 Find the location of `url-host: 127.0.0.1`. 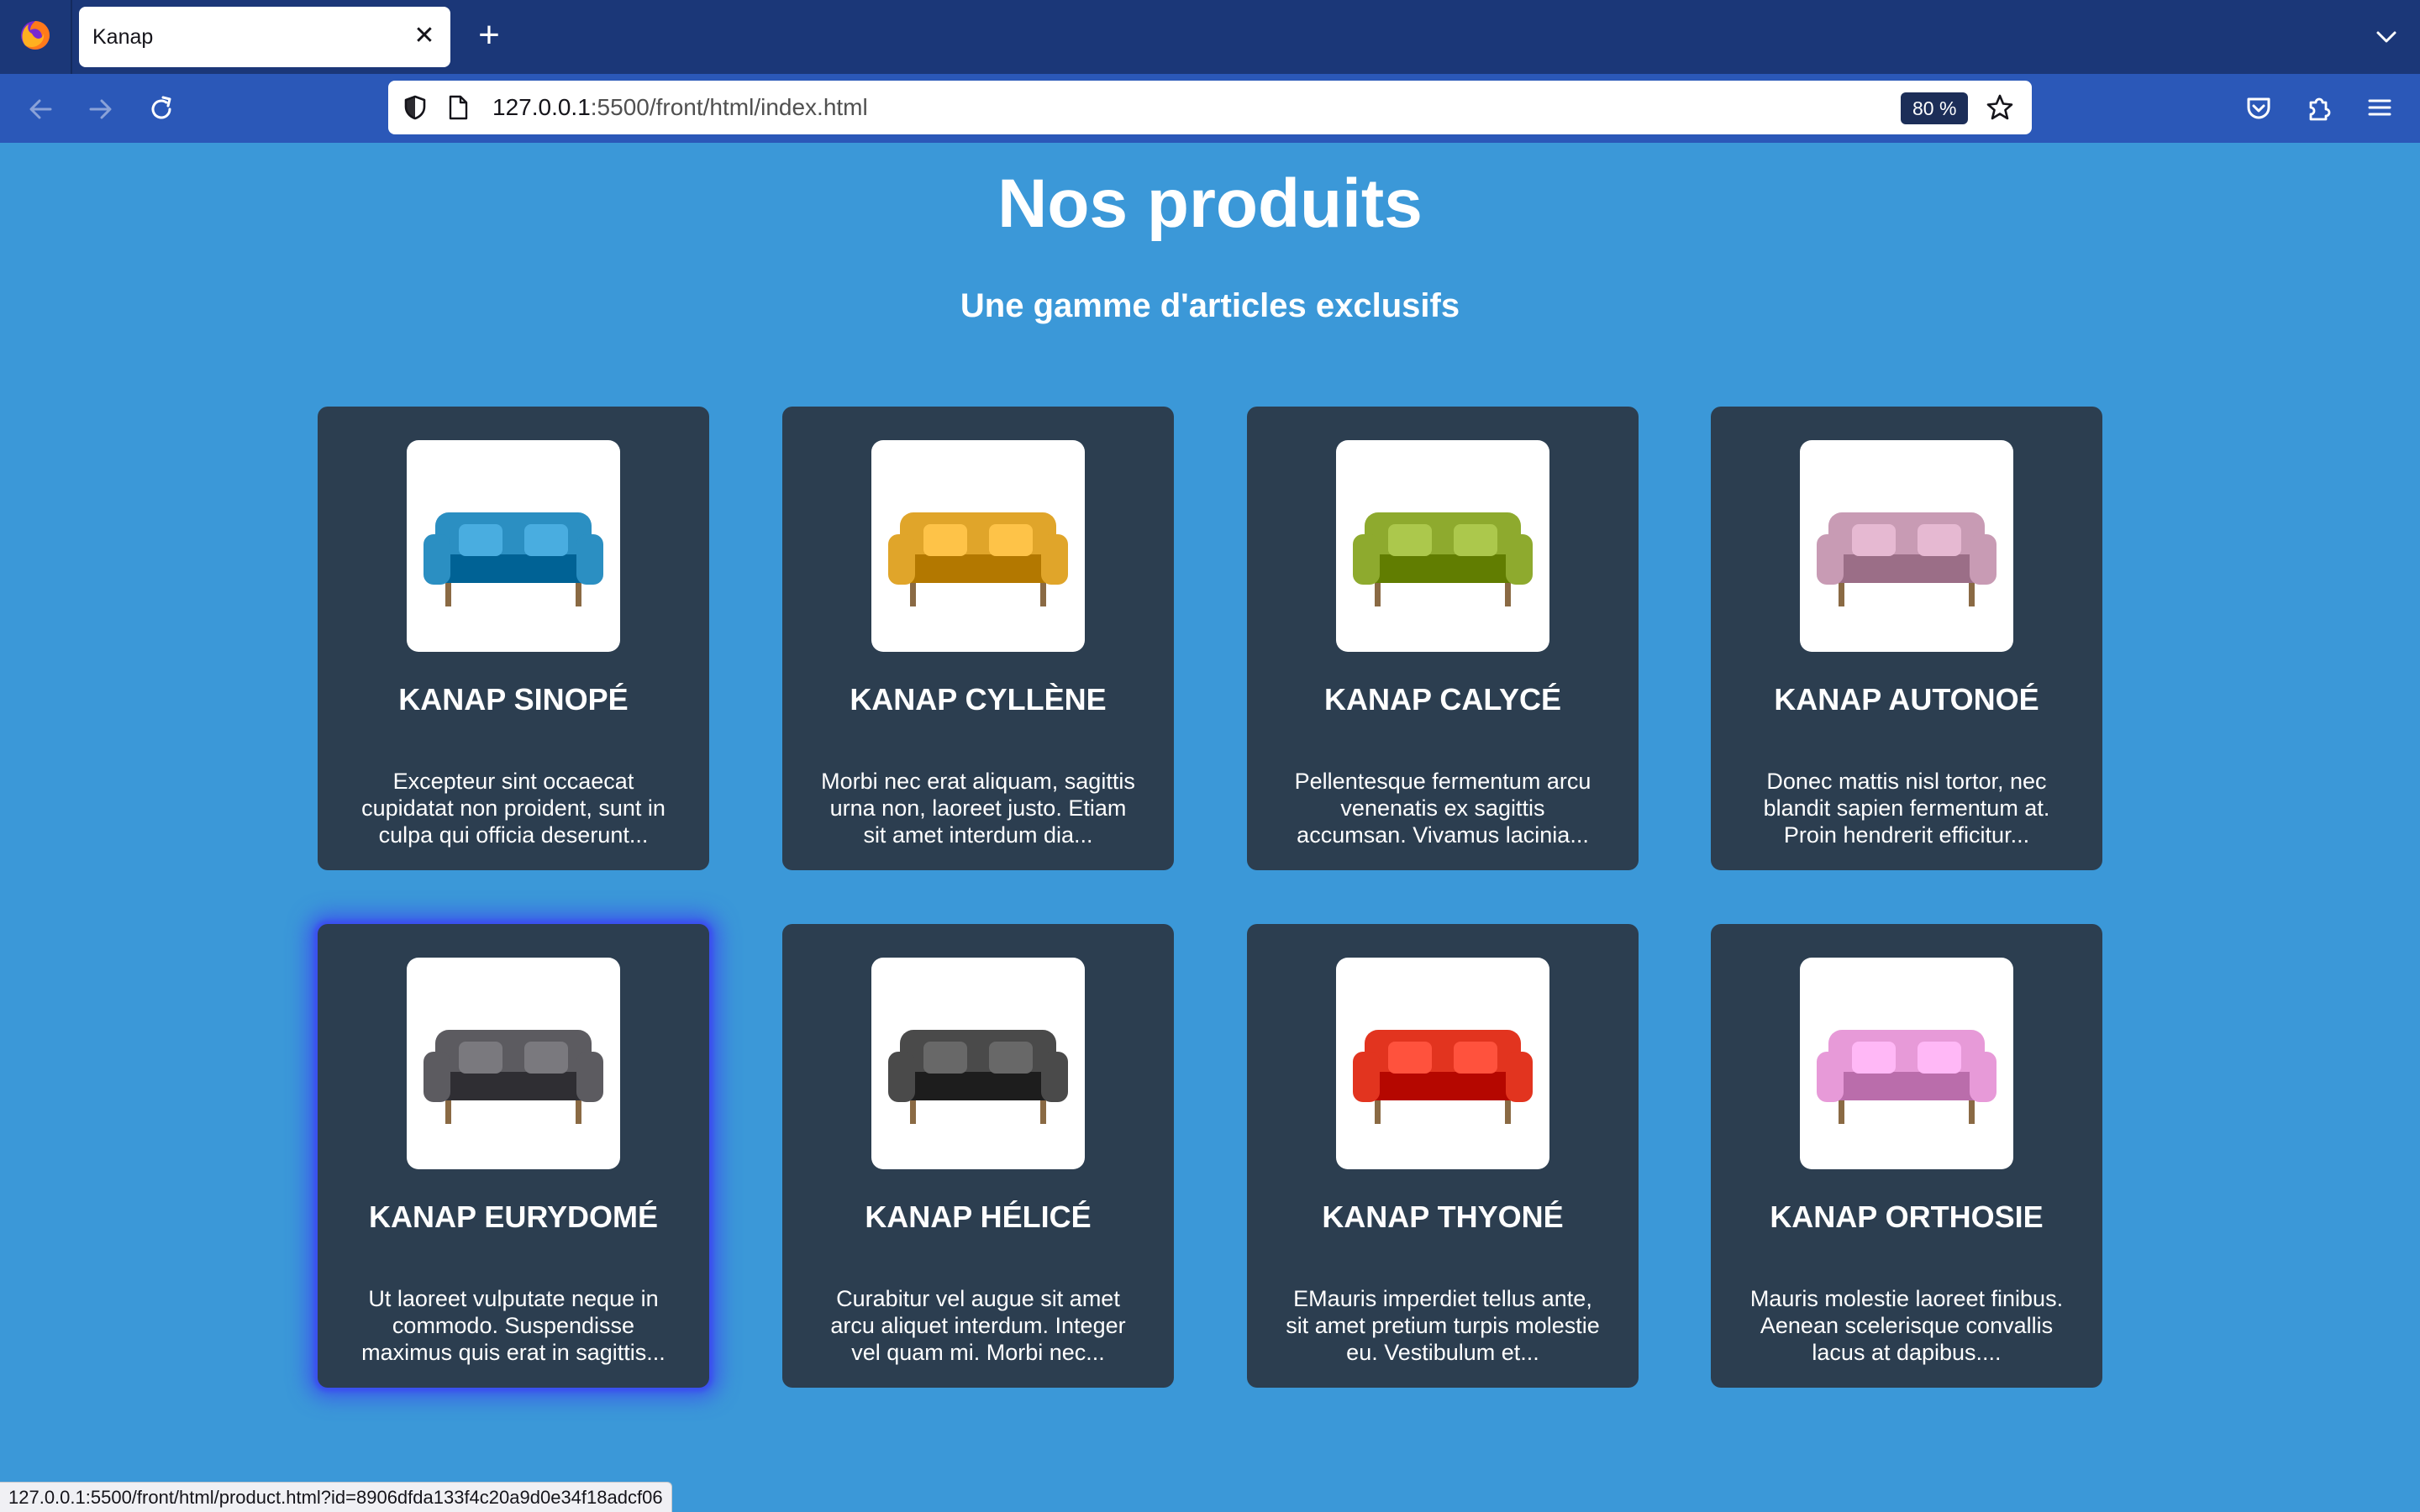

url-host: 127.0.0.1 is located at coordinates (541, 107).